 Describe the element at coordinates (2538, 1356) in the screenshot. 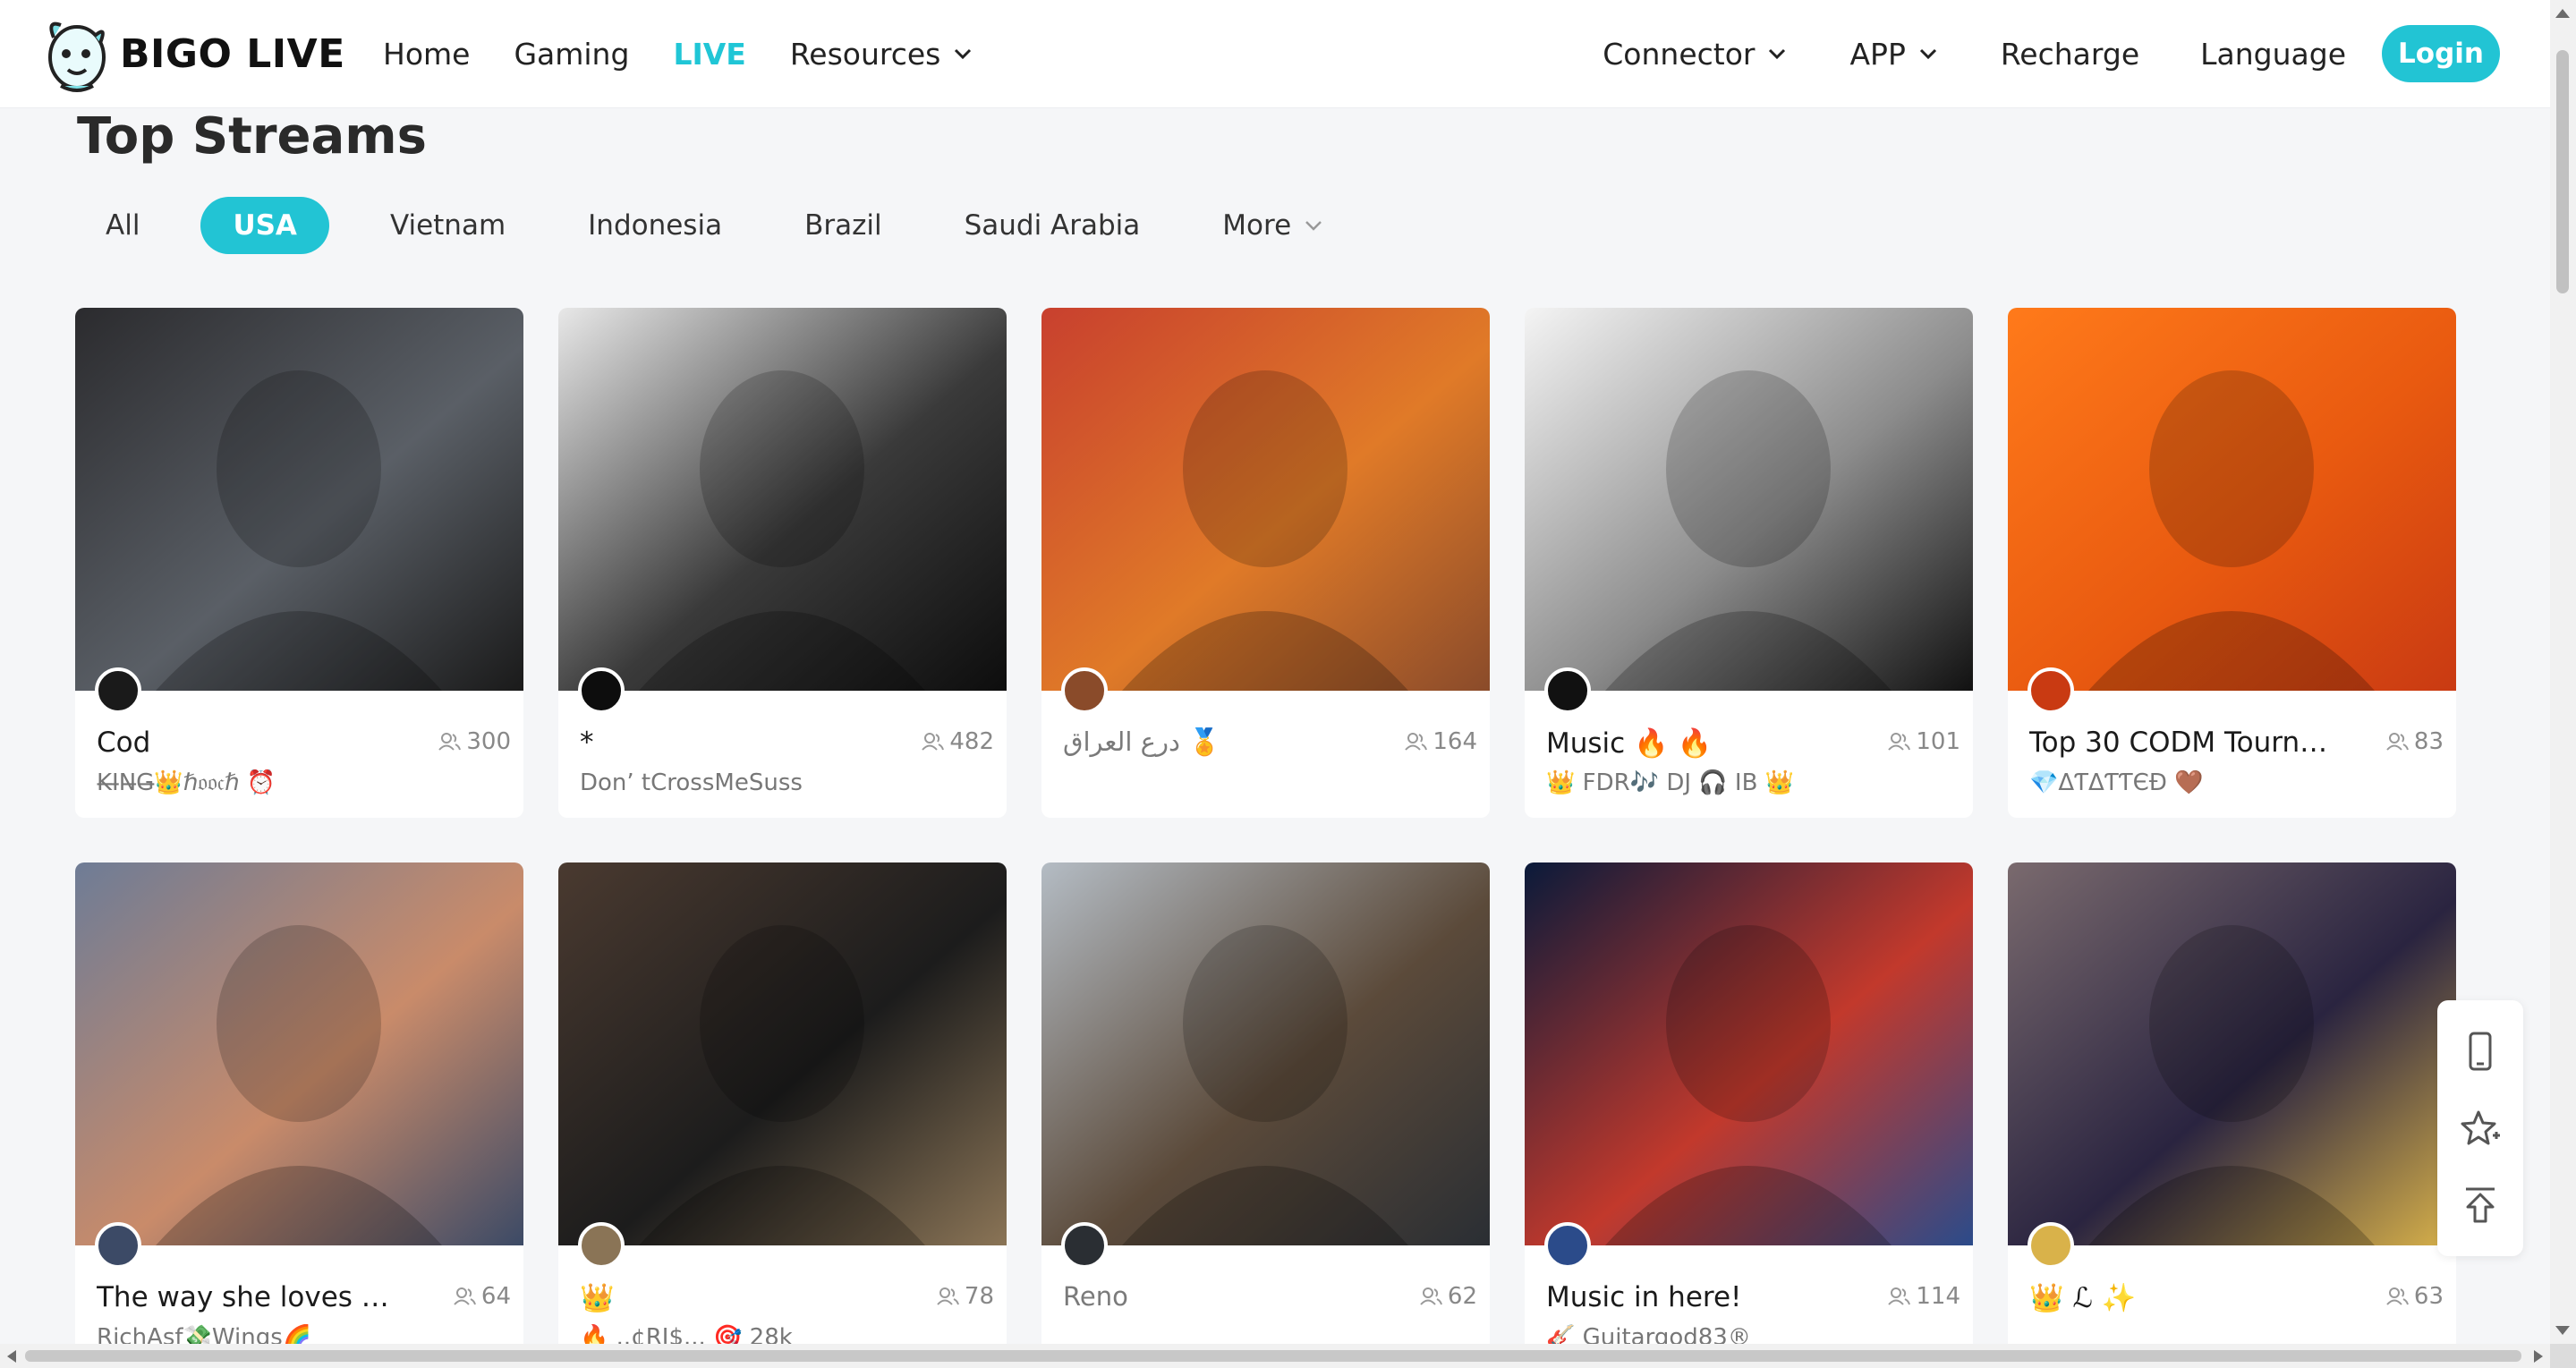

I see `scroll-right-arrow` at that location.